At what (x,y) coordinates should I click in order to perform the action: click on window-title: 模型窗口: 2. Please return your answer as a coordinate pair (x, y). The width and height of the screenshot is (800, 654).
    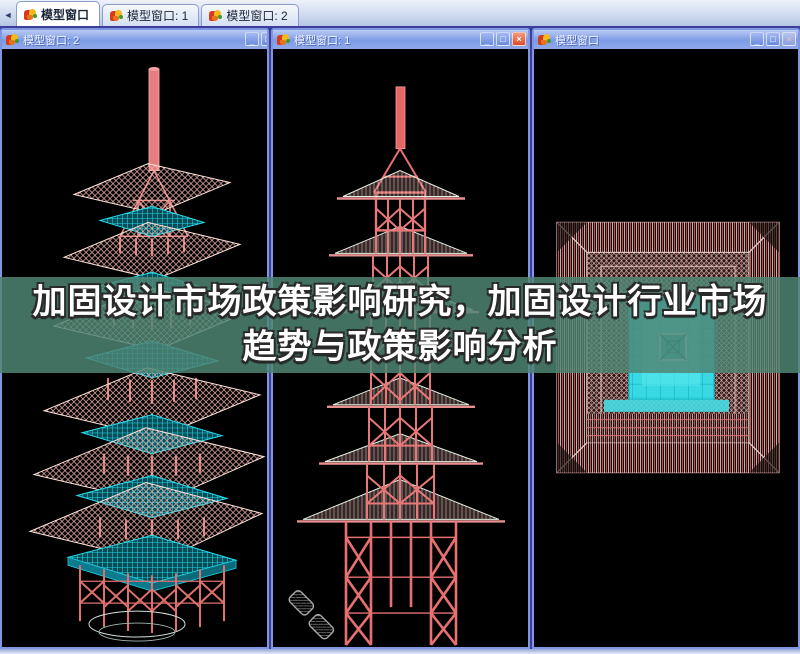
    Looking at the image, I should click on (51, 40).